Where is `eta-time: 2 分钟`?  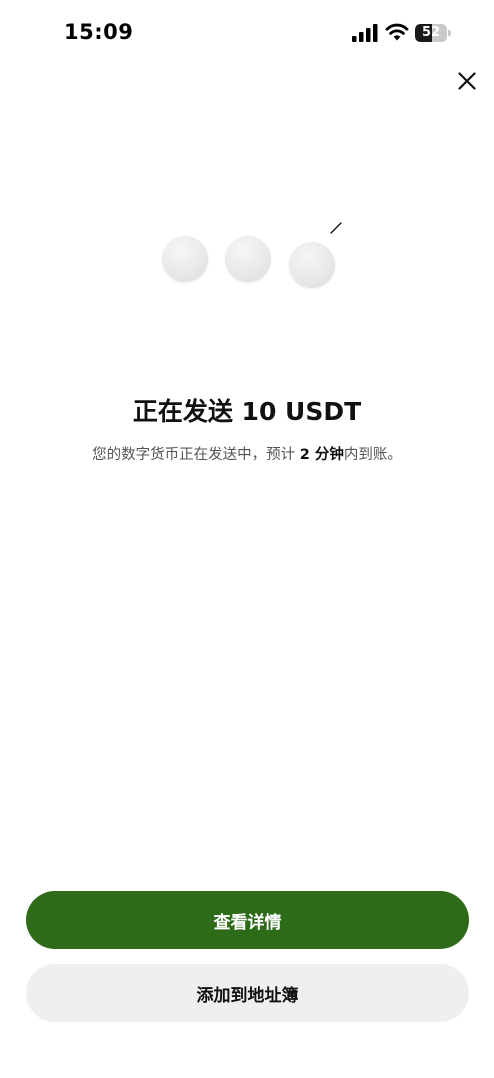 eta-time: 2 分钟 is located at coordinates (321, 455).